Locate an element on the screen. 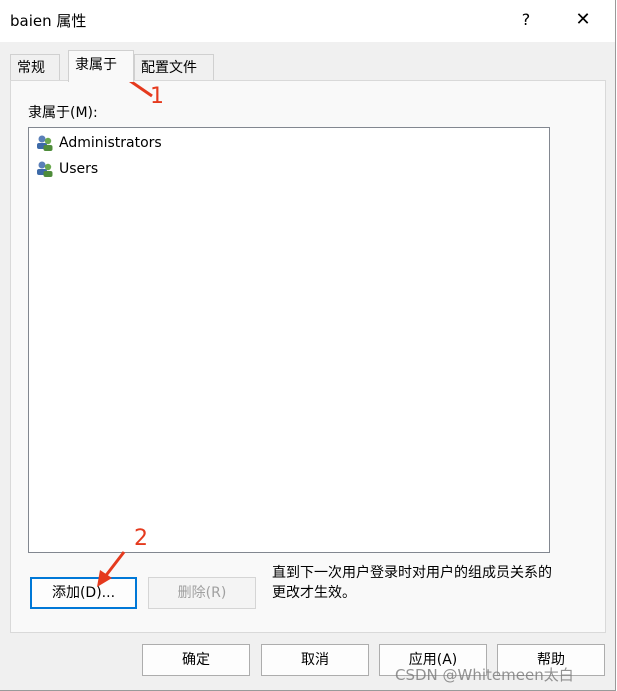 This screenshot has width=617, height=691. tab-general: 常规 is located at coordinates (35, 67).